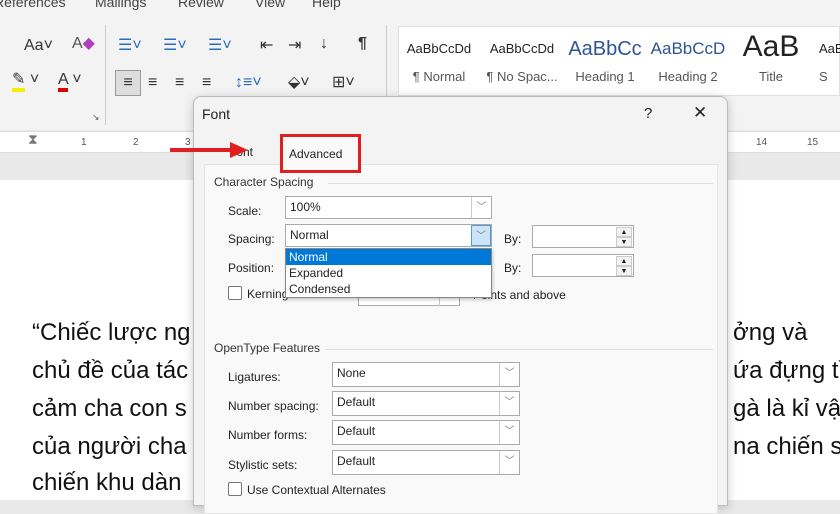  I want to click on tab-advanced-label: Advanced, so click(316, 154).